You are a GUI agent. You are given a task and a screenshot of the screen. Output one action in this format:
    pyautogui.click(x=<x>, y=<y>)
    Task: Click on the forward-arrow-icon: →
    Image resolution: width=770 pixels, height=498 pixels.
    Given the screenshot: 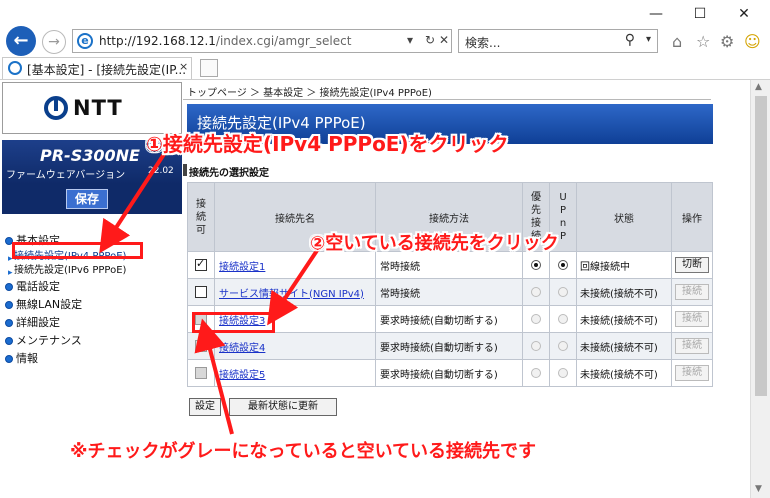 What is the action you would take?
    pyautogui.click(x=54, y=42)
    